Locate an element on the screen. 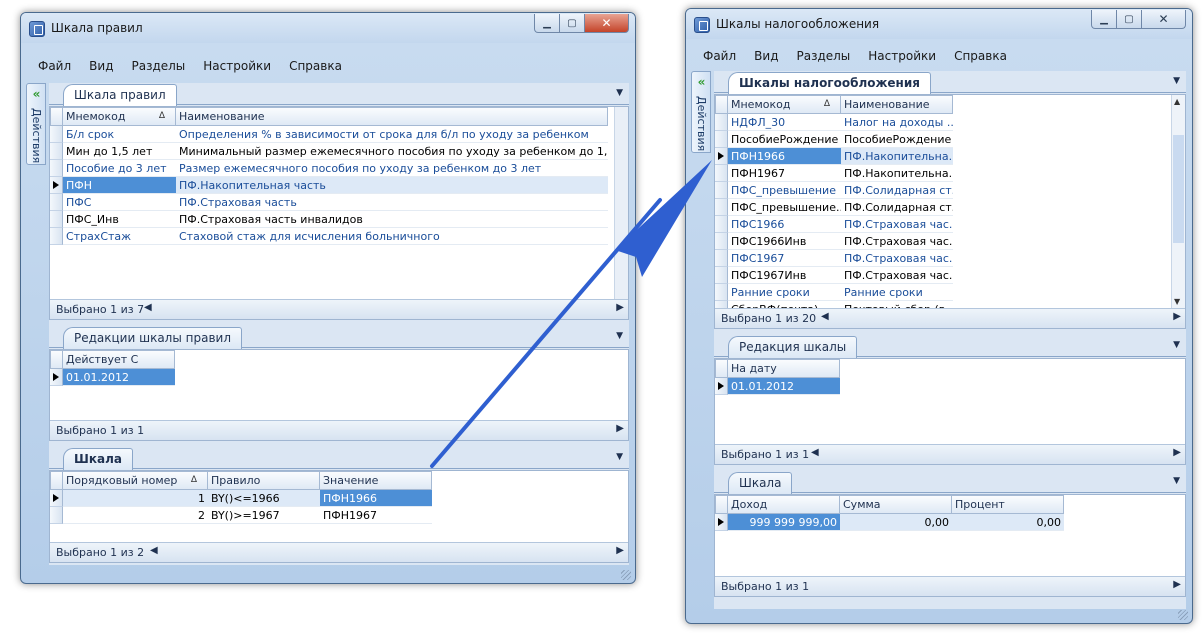 The image size is (1202, 640). column-header-percent: Процент is located at coordinates (1008, 504).